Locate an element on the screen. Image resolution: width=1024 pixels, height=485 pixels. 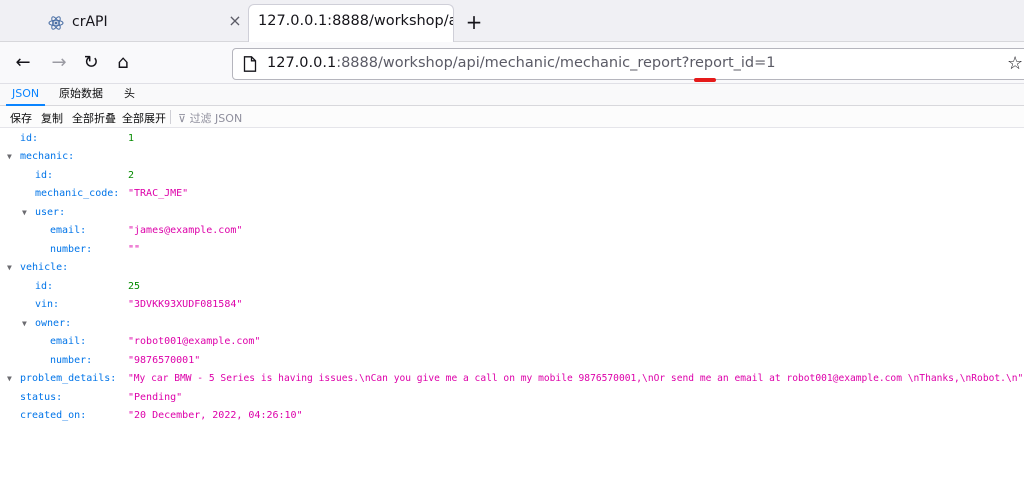
forward-button: → is located at coordinates (59, 63).